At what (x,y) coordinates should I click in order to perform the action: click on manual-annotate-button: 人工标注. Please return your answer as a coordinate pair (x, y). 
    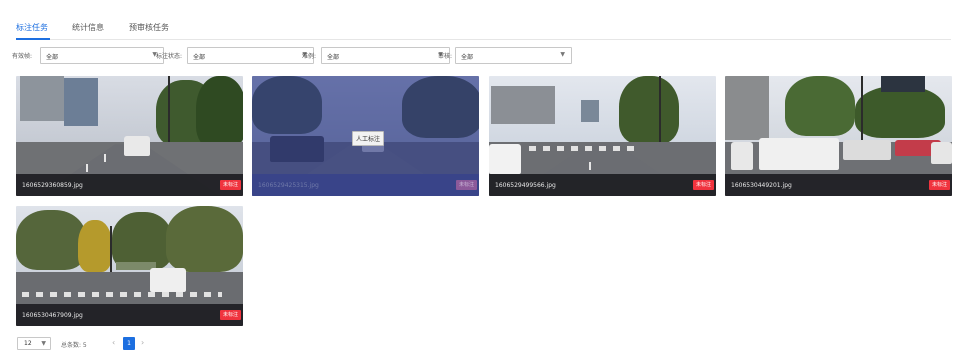
    Looking at the image, I should click on (368, 138).